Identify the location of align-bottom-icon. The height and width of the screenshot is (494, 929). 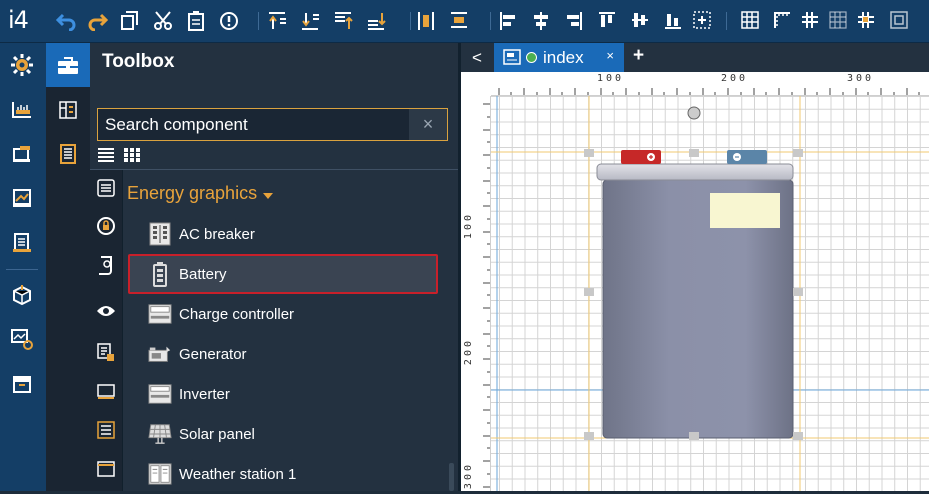
(673, 20).